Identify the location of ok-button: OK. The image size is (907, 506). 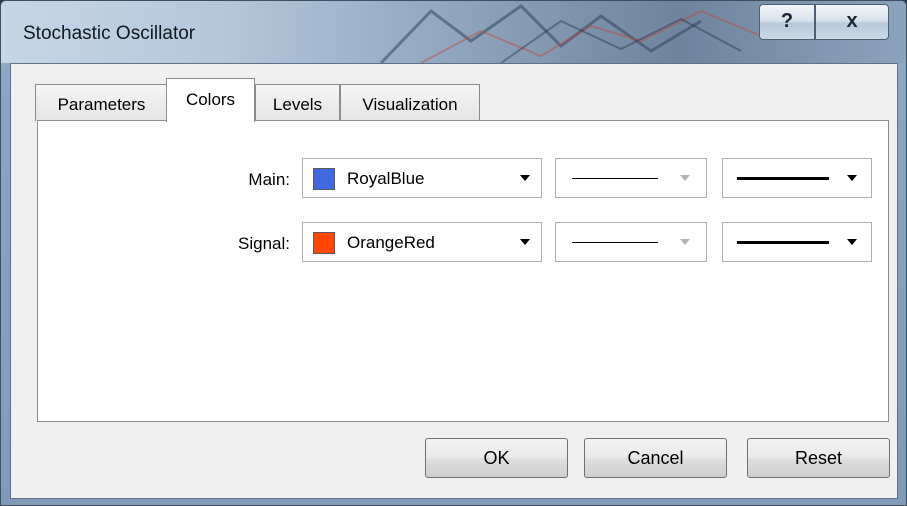
(496, 458).